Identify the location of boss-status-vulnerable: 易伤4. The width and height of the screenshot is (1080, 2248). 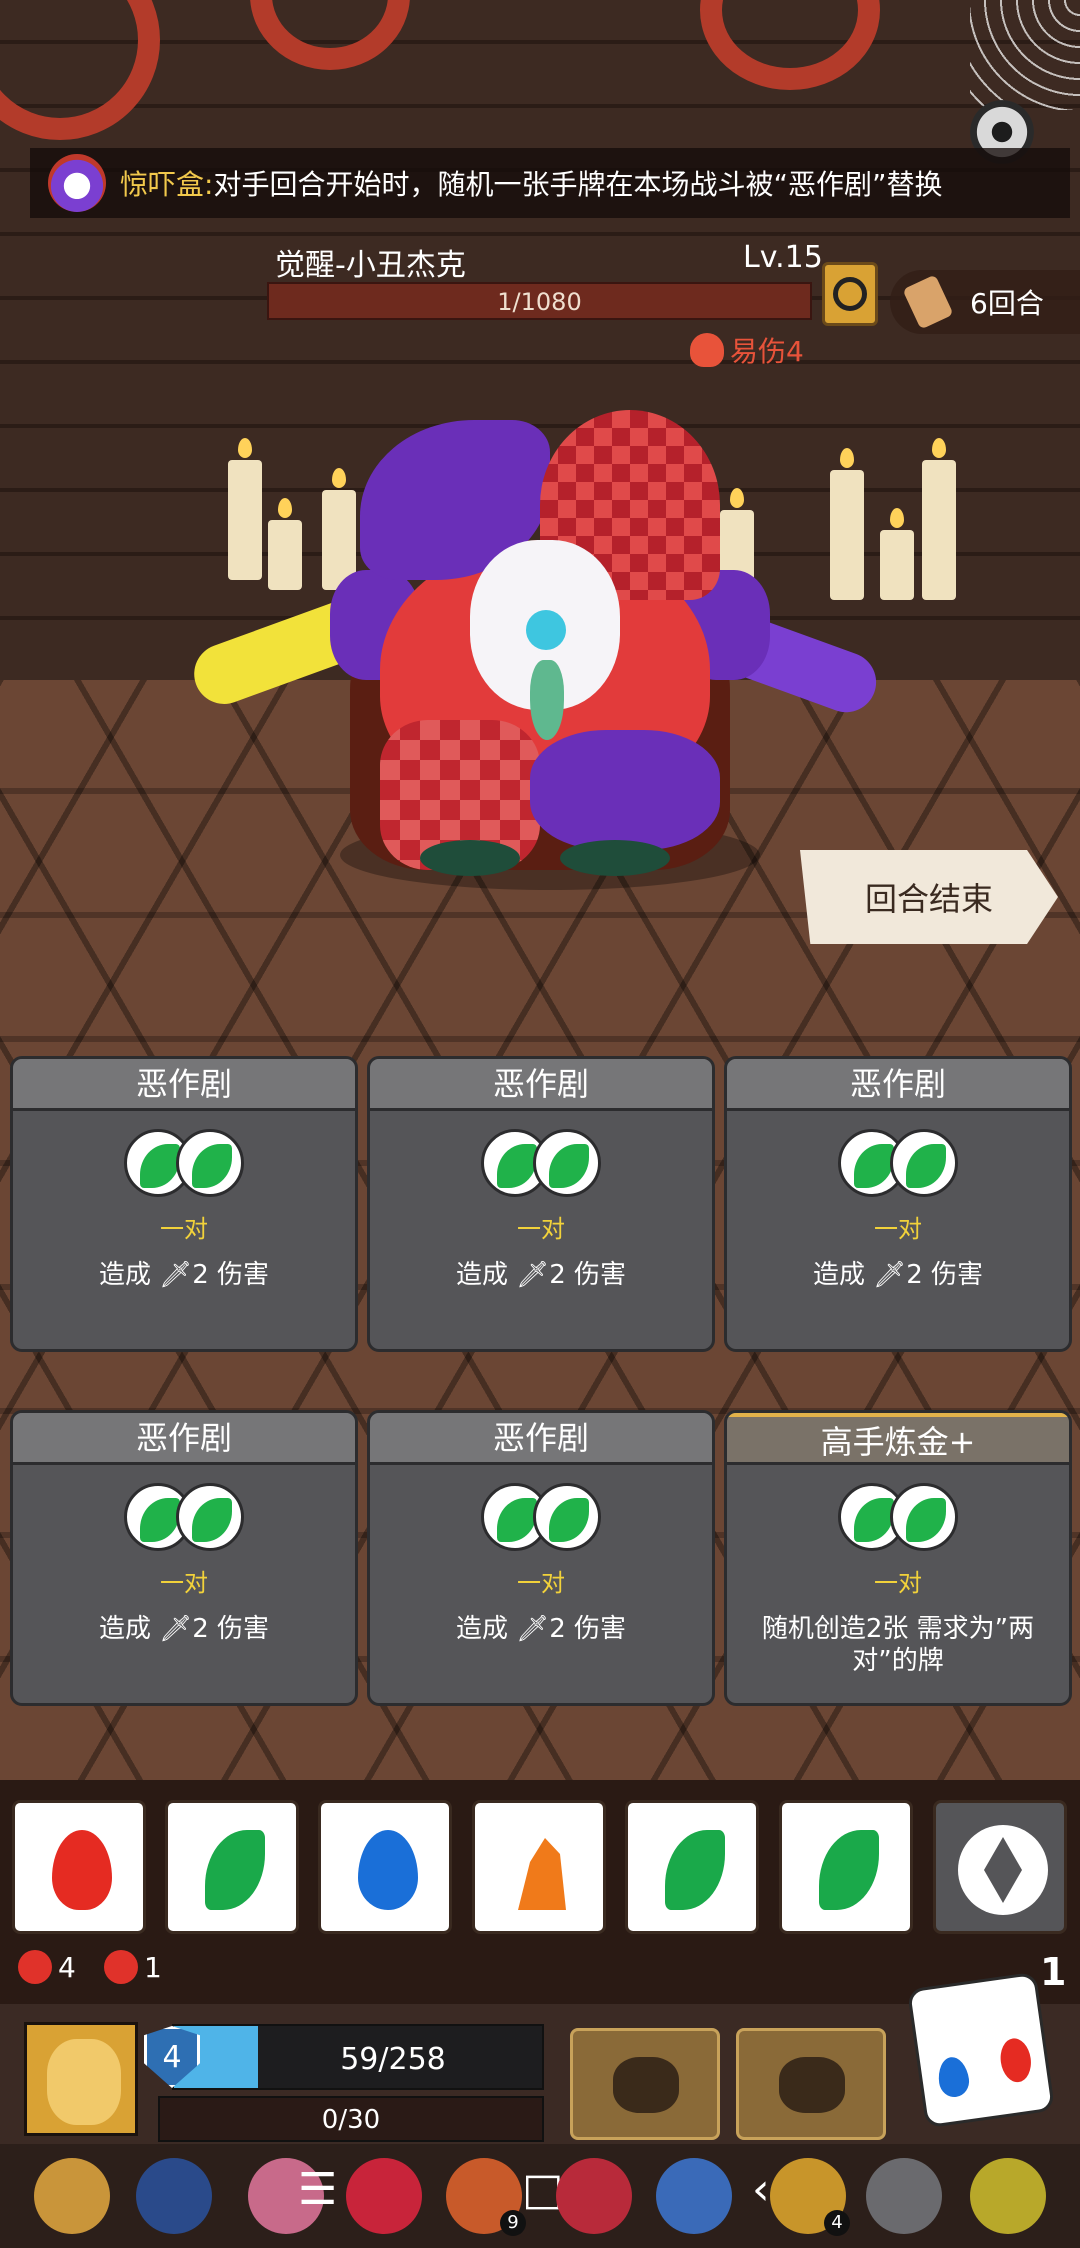
(747, 350).